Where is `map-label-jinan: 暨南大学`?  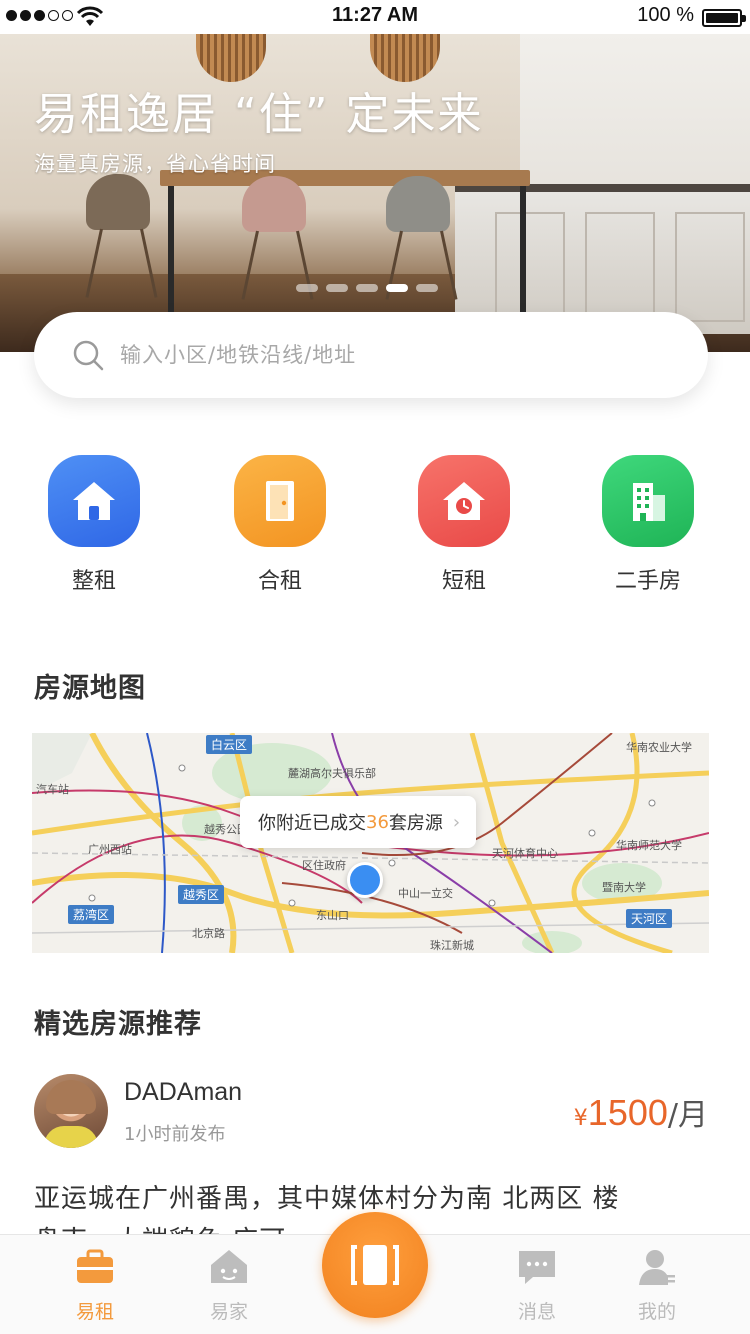
map-label-jinan: 暨南大学 is located at coordinates (624, 887).